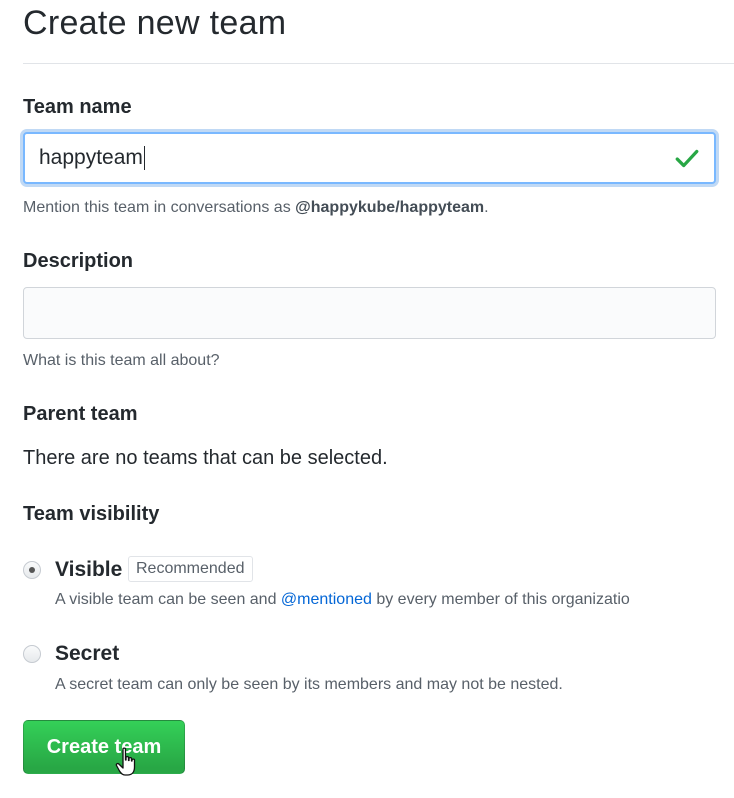 The height and width of the screenshot is (798, 734). Describe the element at coordinates (168, 599) in the screenshot. I see `visible-note-prefix: A visible team can be seen and` at that location.